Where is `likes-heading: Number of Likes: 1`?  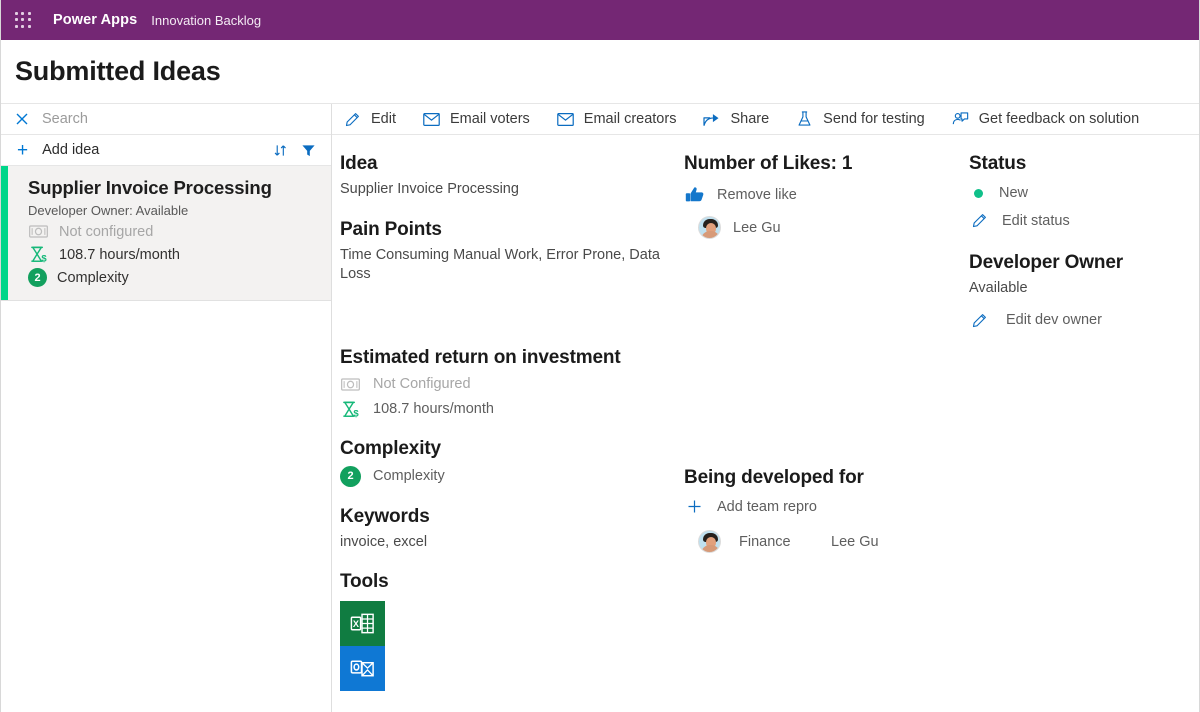
likes-heading: Number of Likes: 1 is located at coordinates (768, 163).